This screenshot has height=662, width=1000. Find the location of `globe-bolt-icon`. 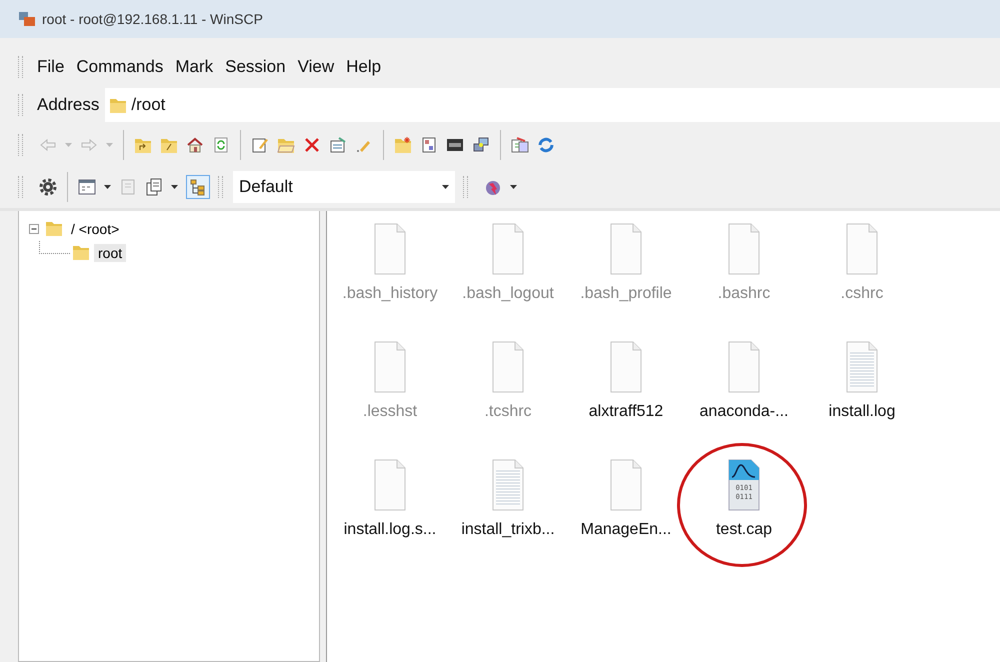

globe-bolt-icon is located at coordinates (493, 187).